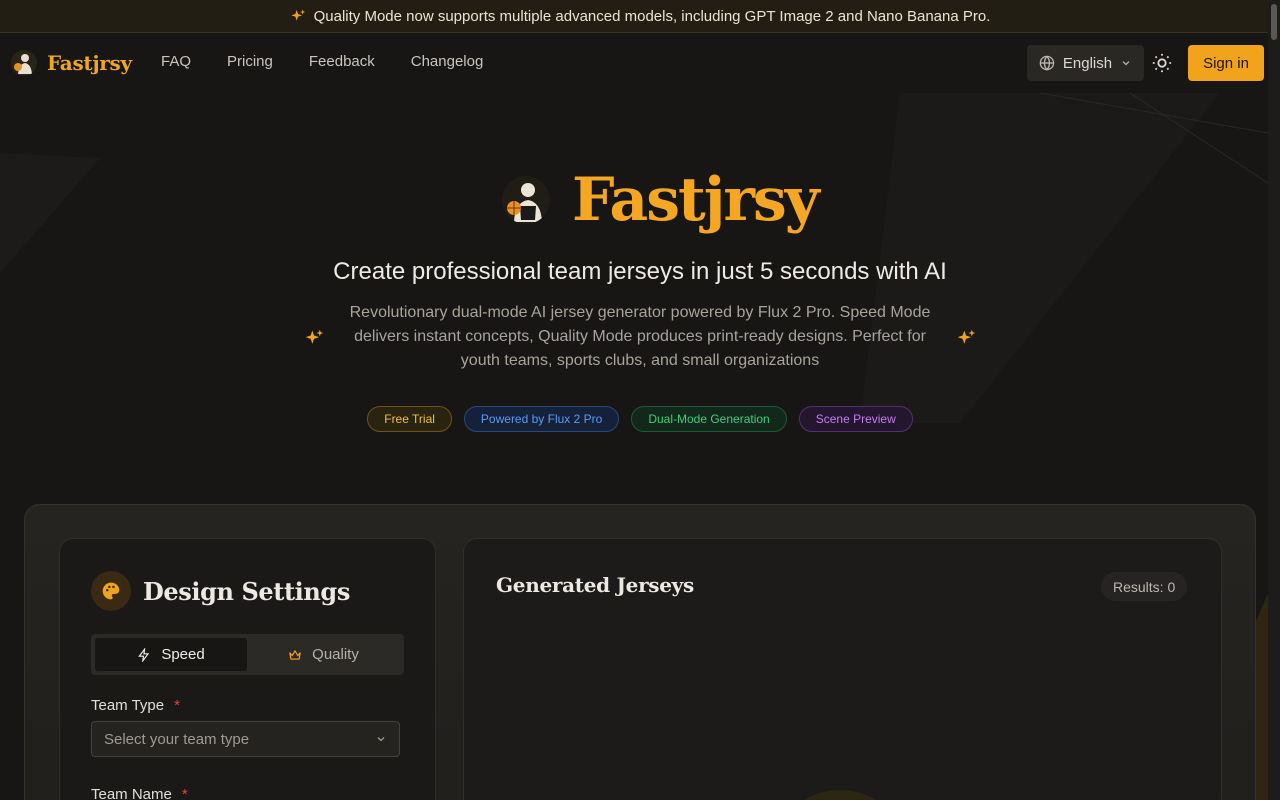 The image size is (1280, 800). What do you see at coordinates (1162, 63) in the screenshot?
I see `sun-icon` at bounding box center [1162, 63].